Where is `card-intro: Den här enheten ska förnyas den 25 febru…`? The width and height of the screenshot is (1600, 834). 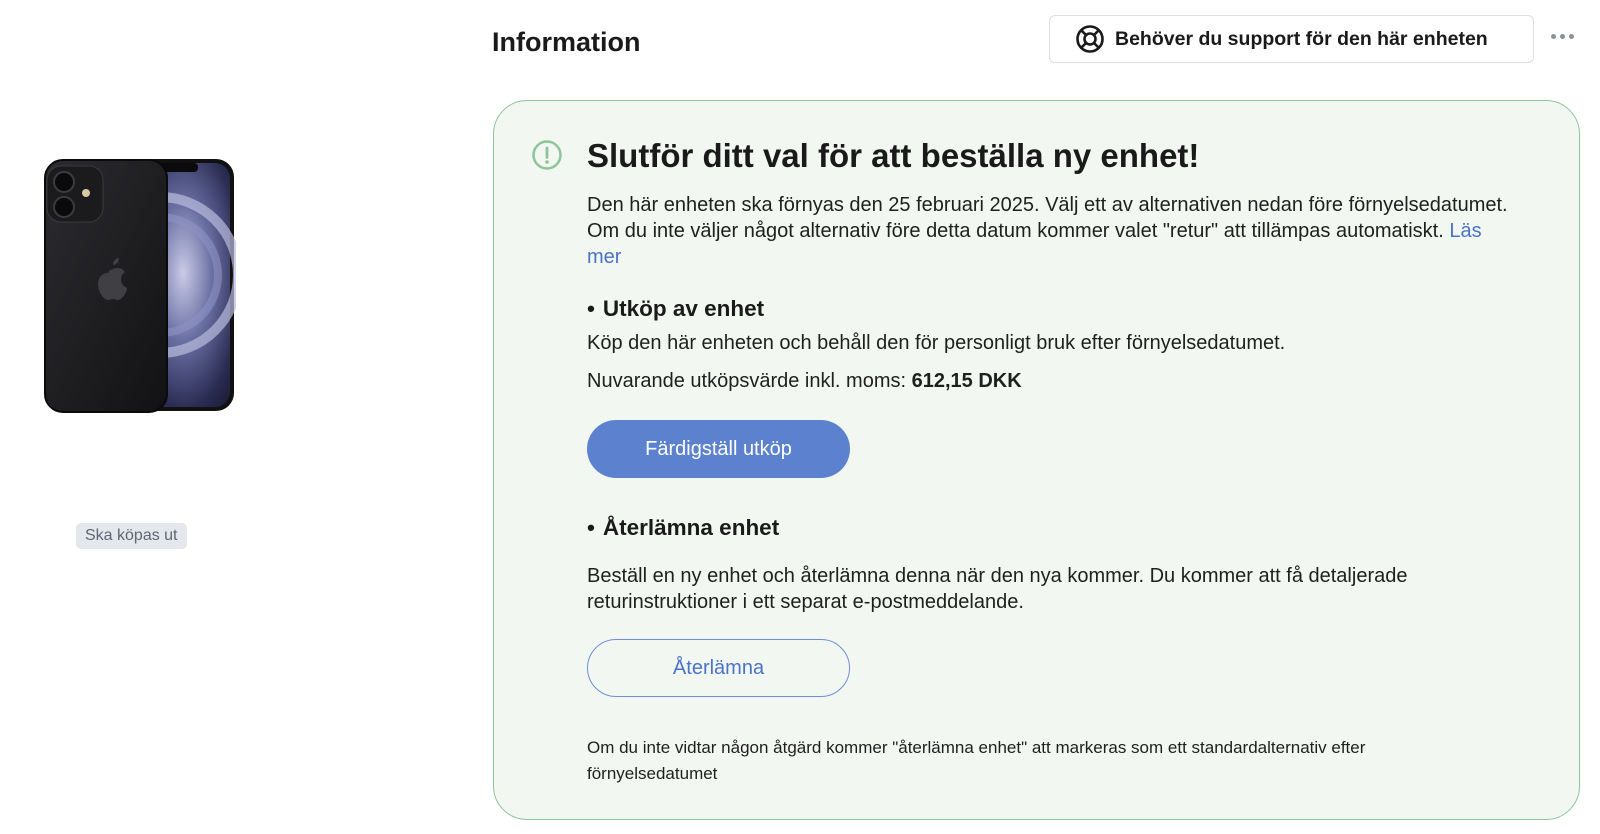
card-intro: Den här enheten ska förnyas den 25 febru… is located at coordinates (1052, 231).